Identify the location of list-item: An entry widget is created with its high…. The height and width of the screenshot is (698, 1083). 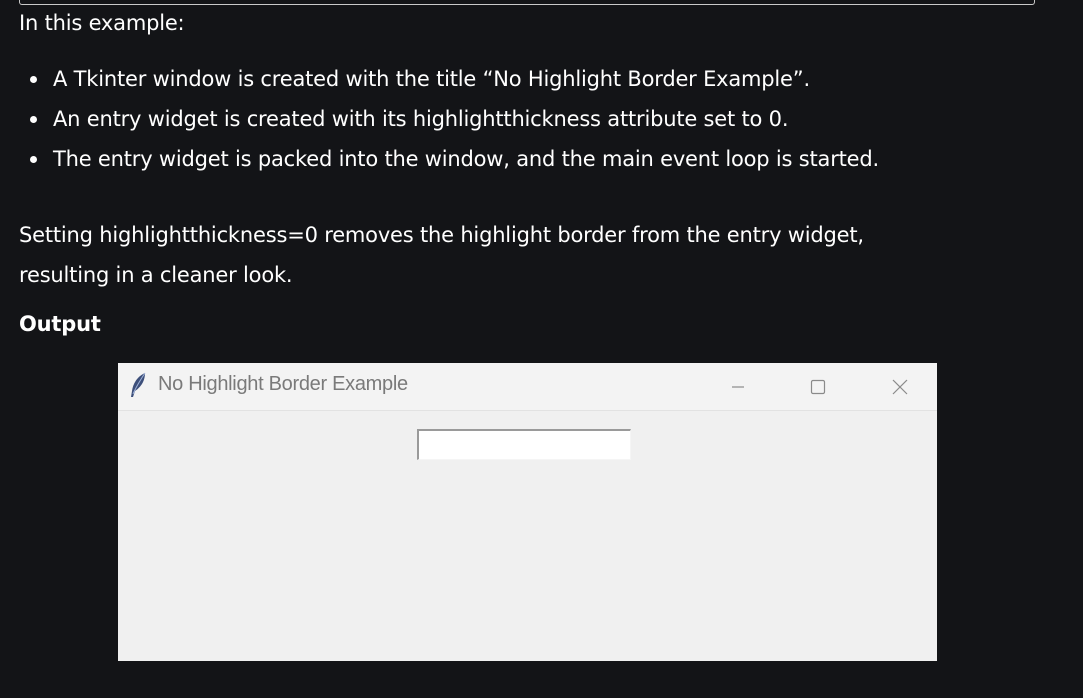
(449, 119).